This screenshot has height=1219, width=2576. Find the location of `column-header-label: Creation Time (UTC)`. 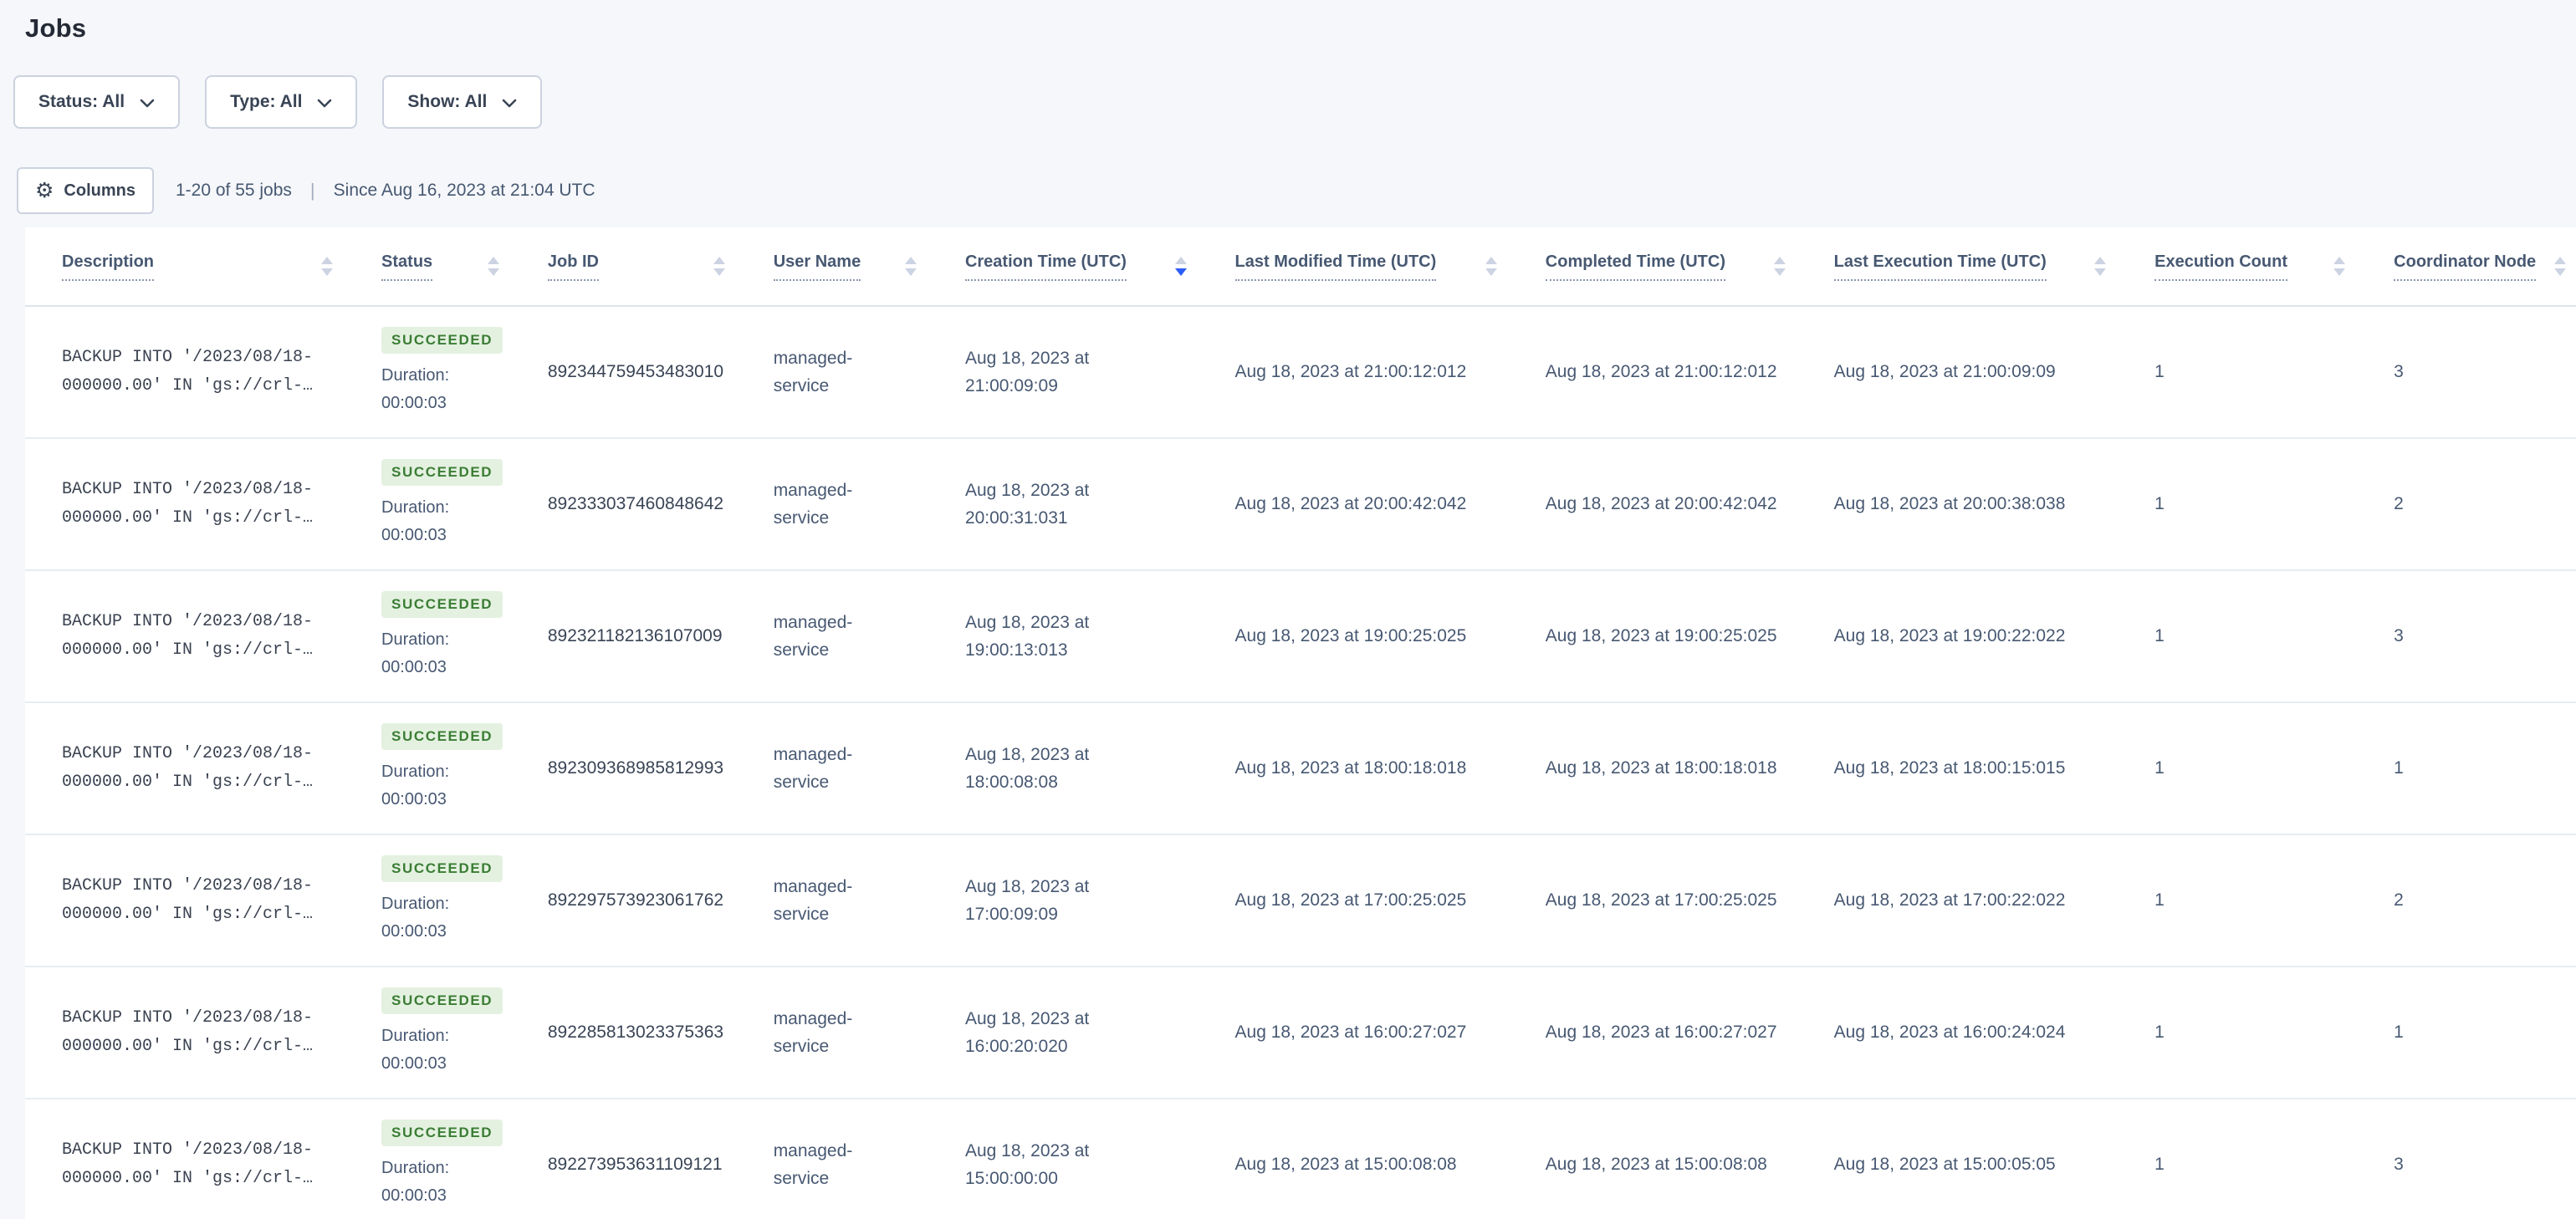

column-header-label: Creation Time (UTC) is located at coordinates (1045, 266).